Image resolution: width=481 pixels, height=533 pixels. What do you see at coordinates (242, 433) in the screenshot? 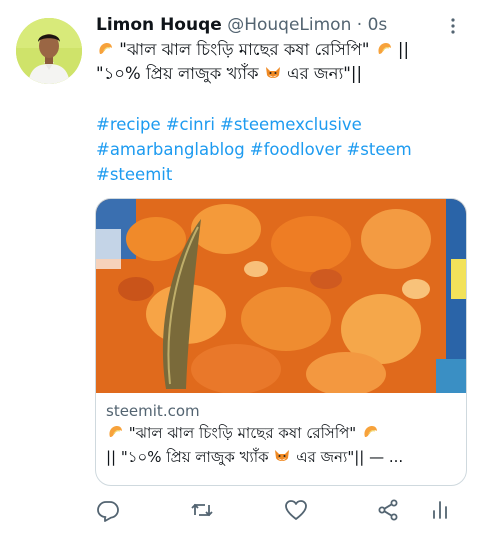
I see `card-desc-line-1: "ঝাল ঝাল চিংড়ি মাছের কষা রেসিপি"` at bounding box center [242, 433].